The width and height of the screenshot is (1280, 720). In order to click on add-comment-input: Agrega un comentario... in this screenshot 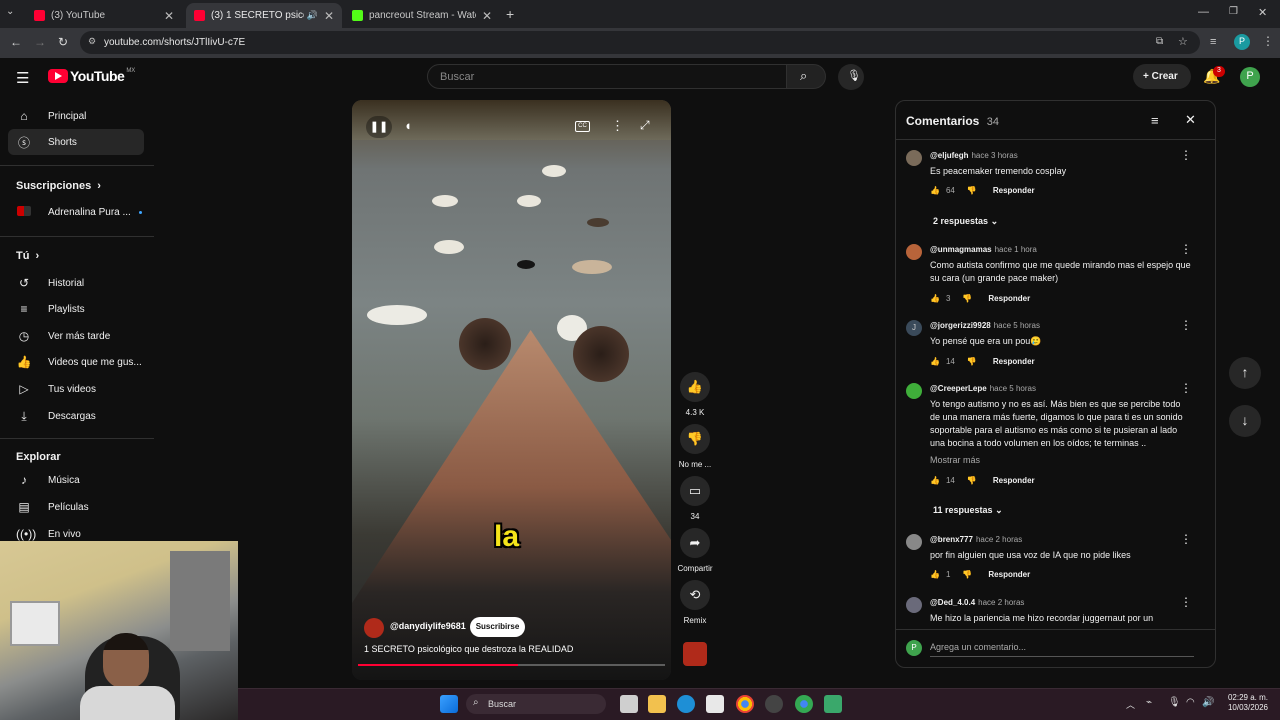, I will do `click(978, 647)`.